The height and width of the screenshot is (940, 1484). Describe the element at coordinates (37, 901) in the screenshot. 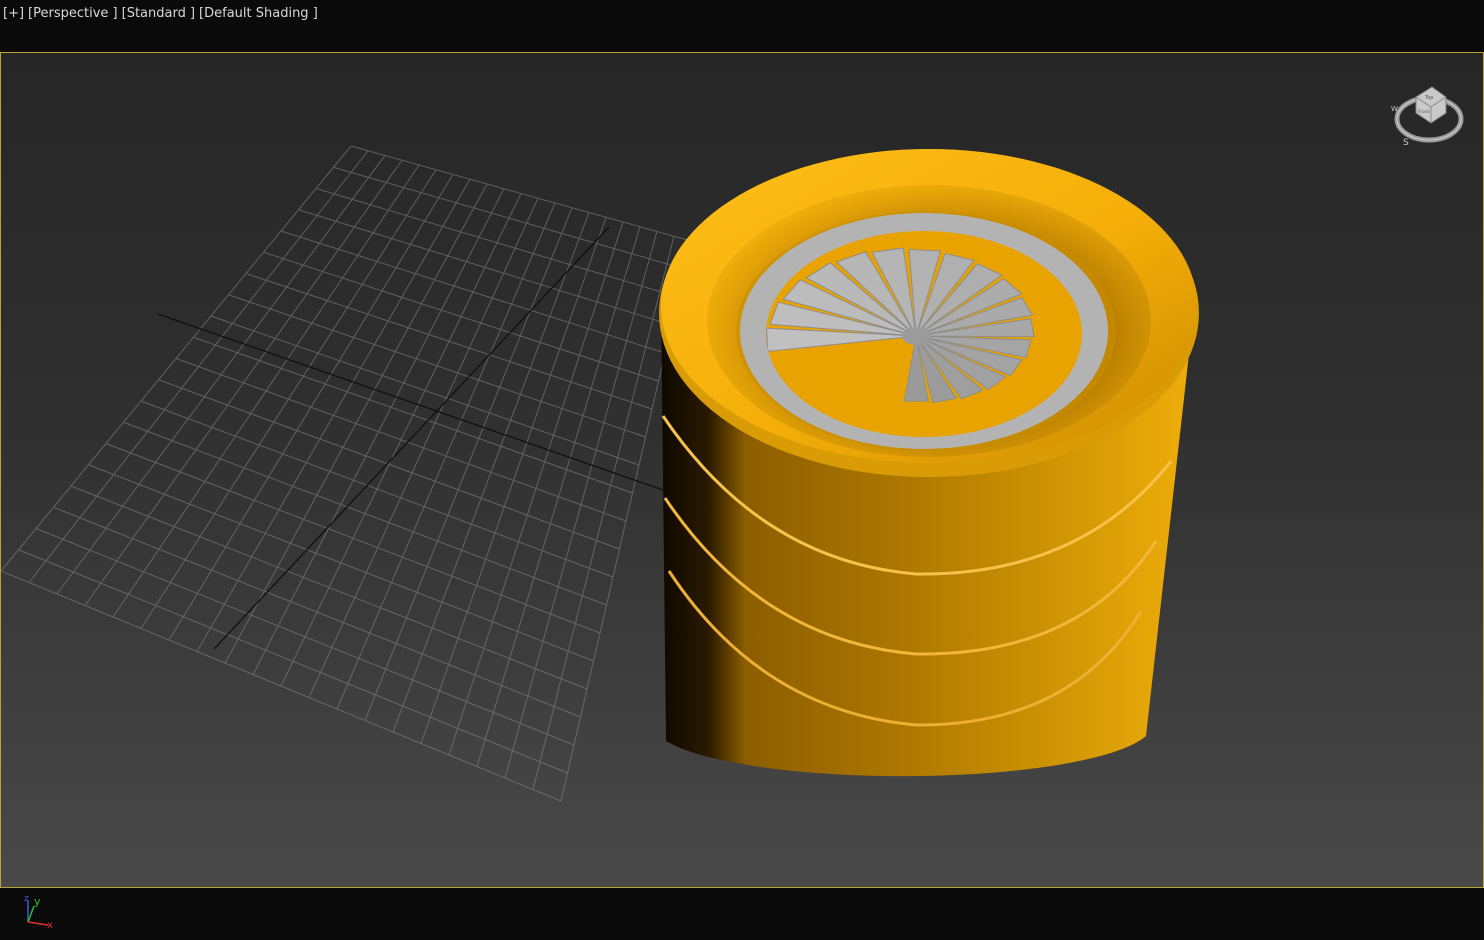

I see `axis-y-label: y` at that location.